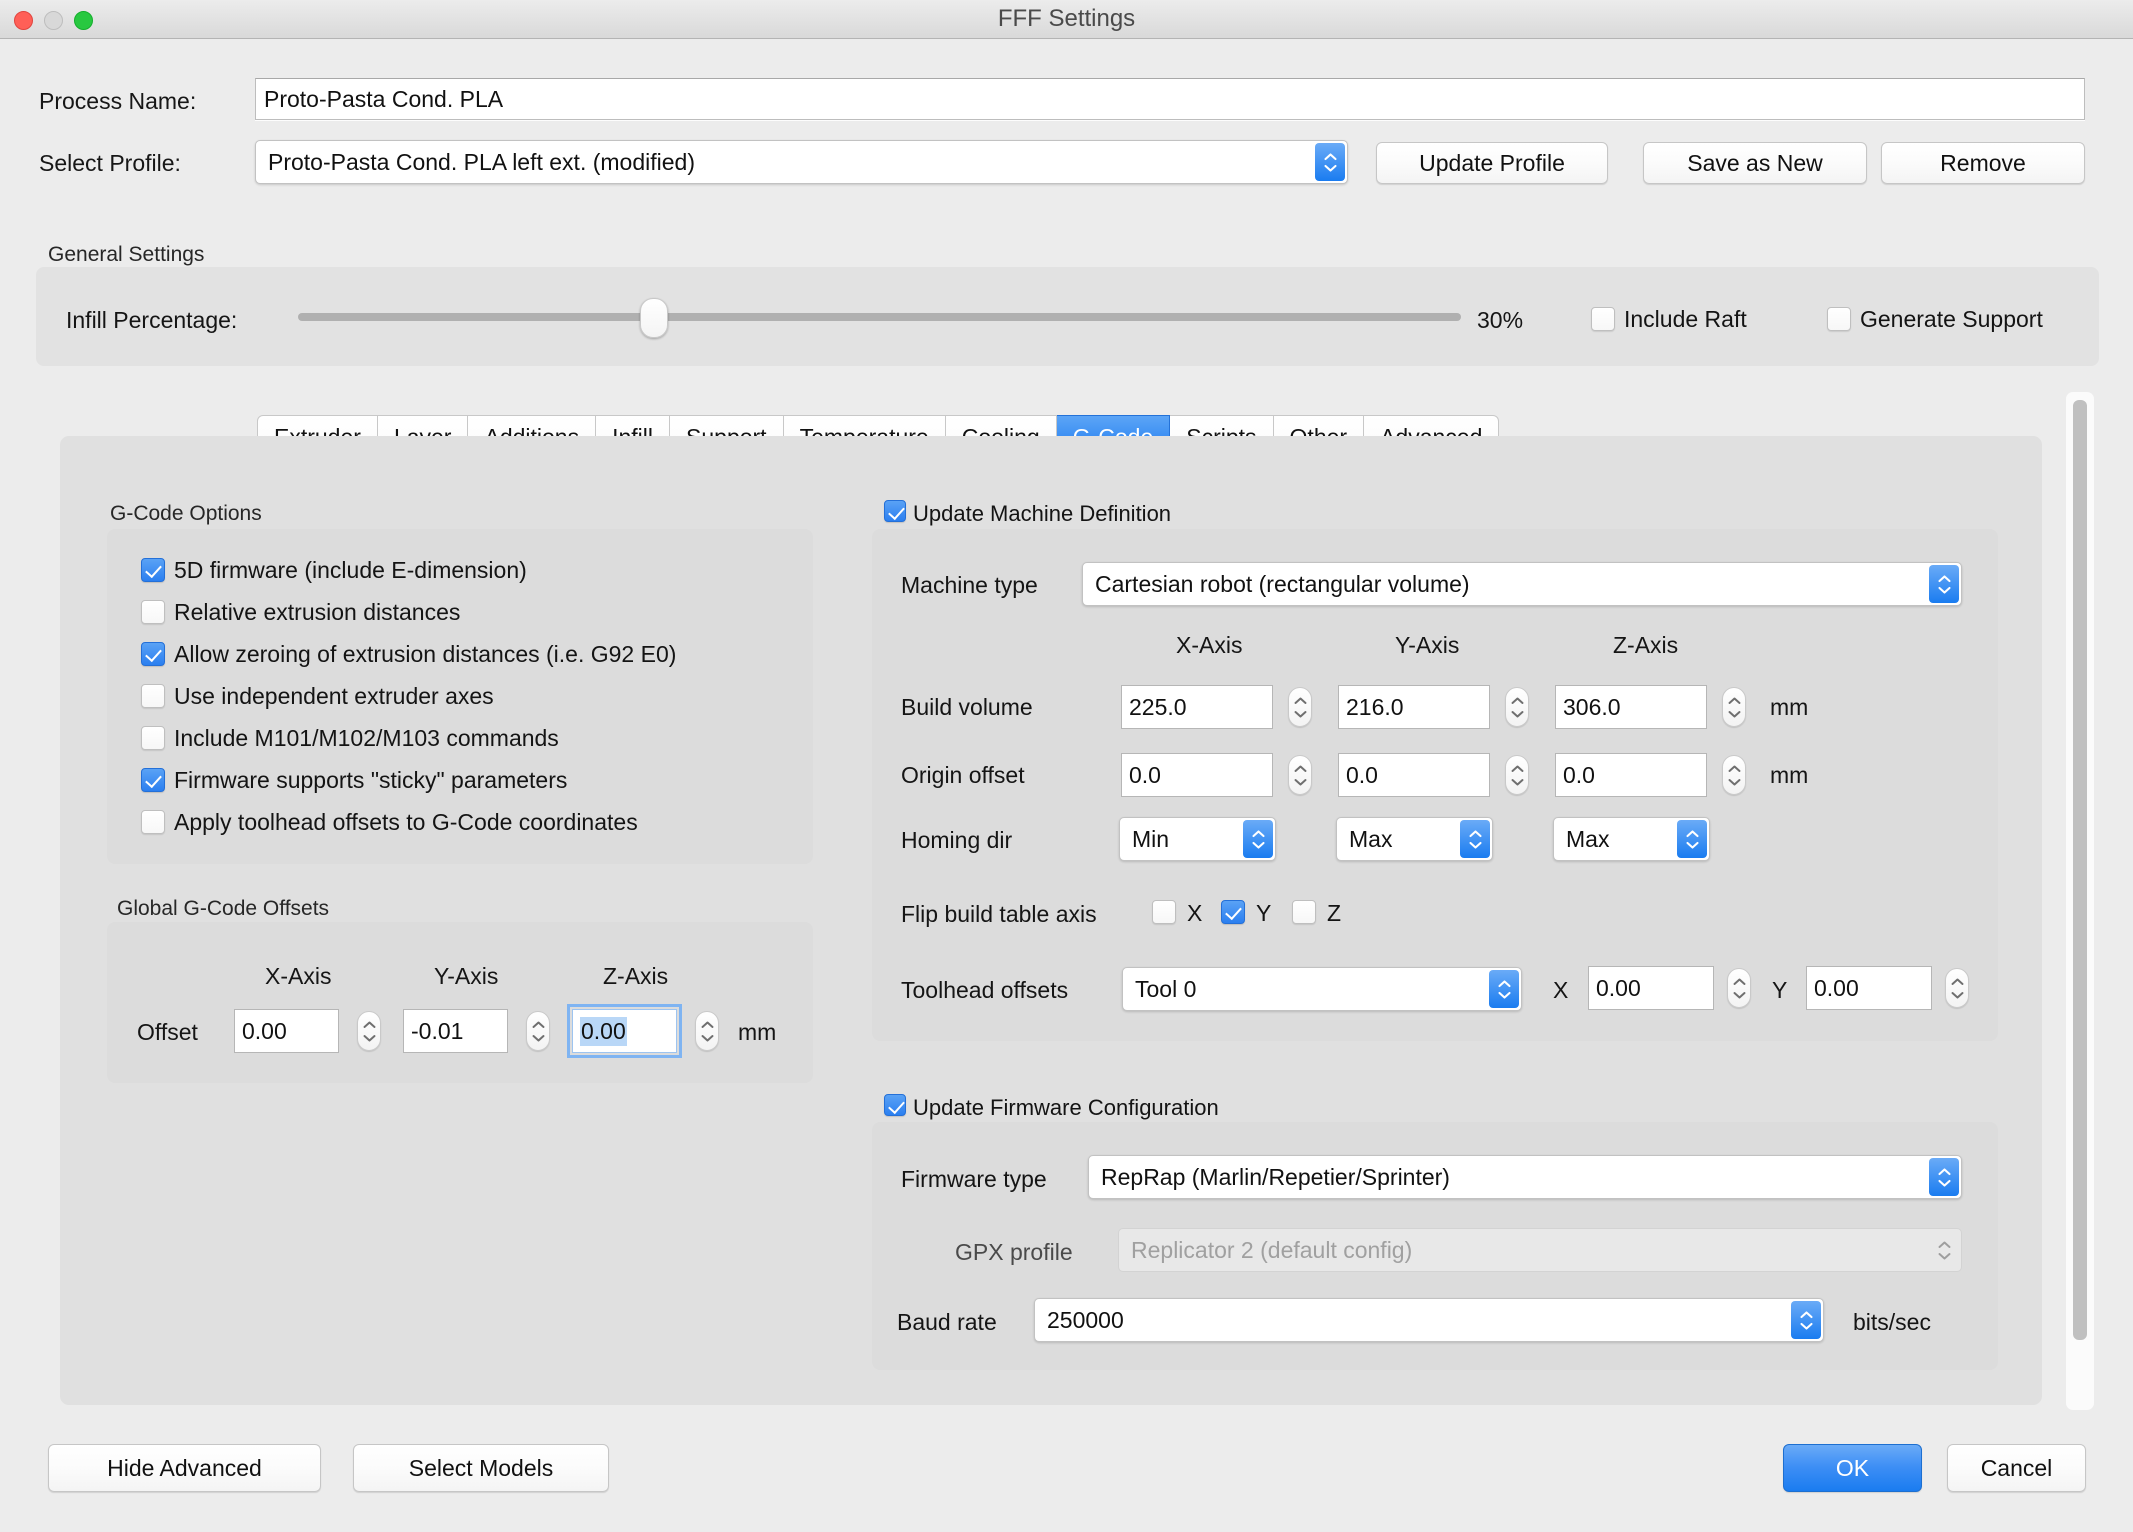 This screenshot has width=2133, height=1532. What do you see at coordinates (152, 320) in the screenshot?
I see `infill-percentage-label: Infill Percentage:` at bounding box center [152, 320].